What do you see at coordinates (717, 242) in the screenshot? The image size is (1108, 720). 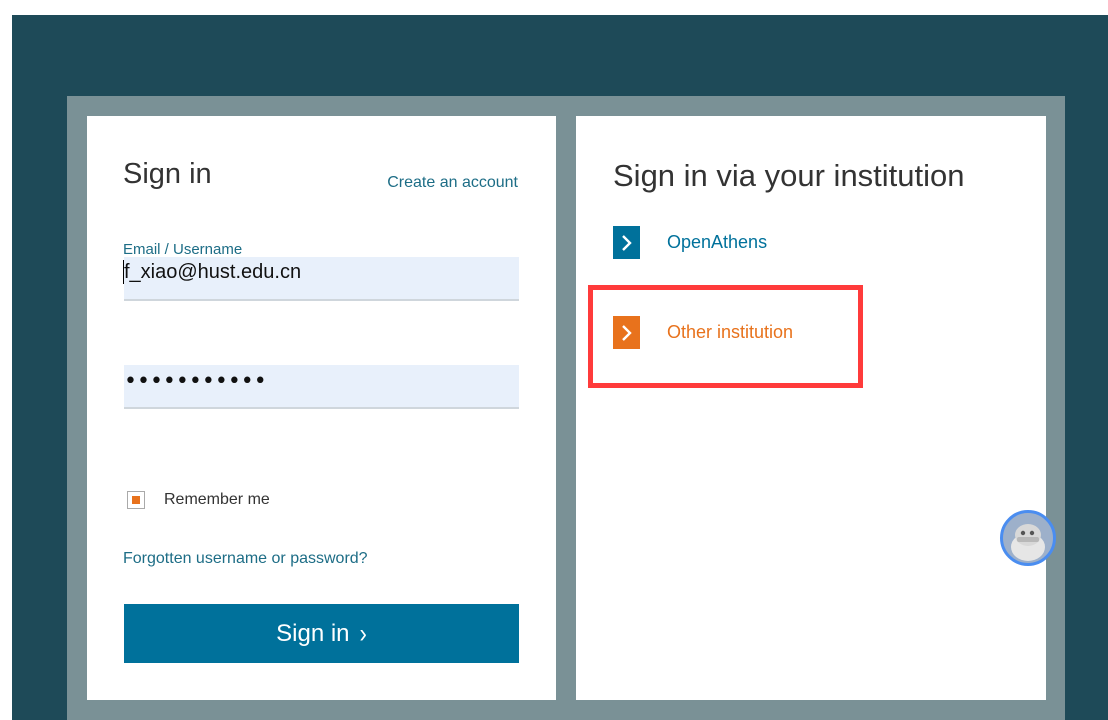 I see `openathens-label: OpenAthens` at bounding box center [717, 242].